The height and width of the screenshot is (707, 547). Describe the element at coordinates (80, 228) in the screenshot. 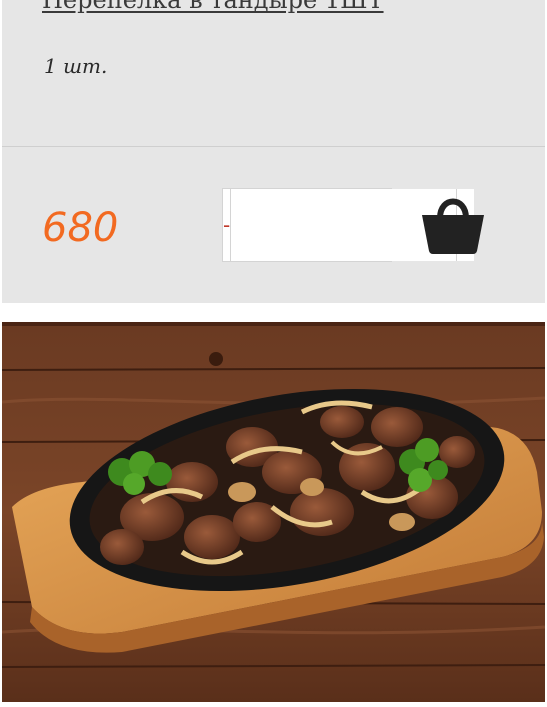

I see `product-price: 680` at that location.